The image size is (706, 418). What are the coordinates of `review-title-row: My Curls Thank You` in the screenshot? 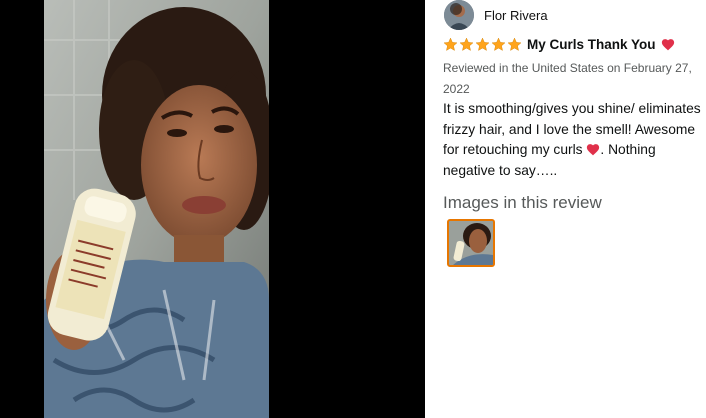 It's located at (559, 44).